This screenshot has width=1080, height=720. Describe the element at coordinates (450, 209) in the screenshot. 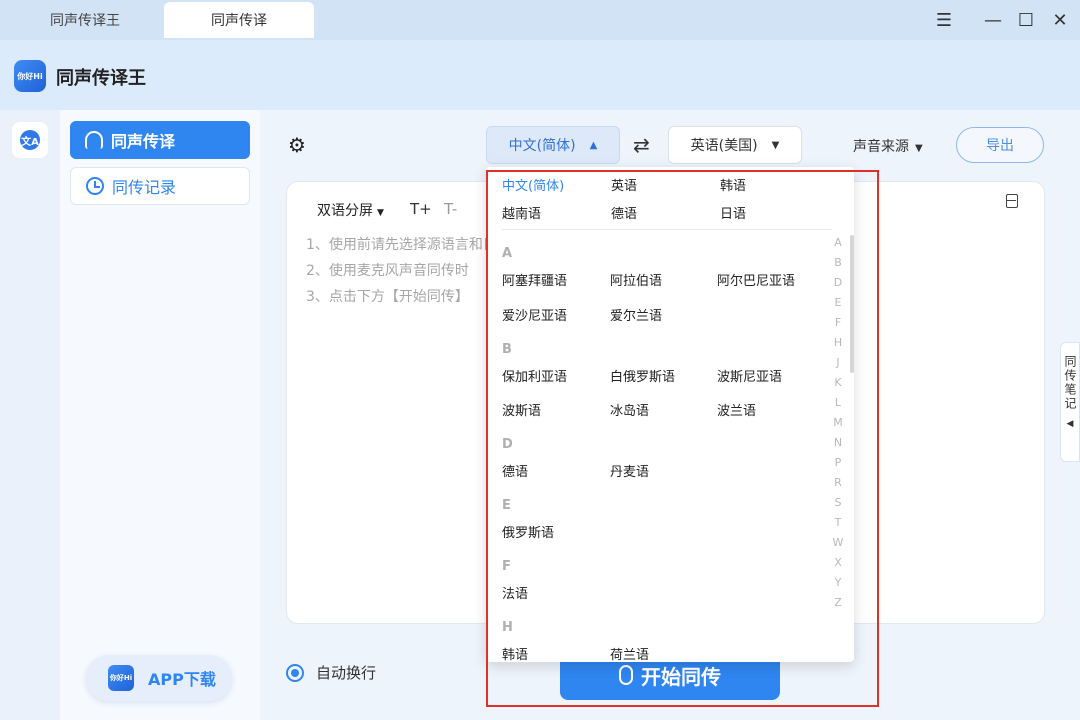

I see `font-decrease-icon: T-` at that location.